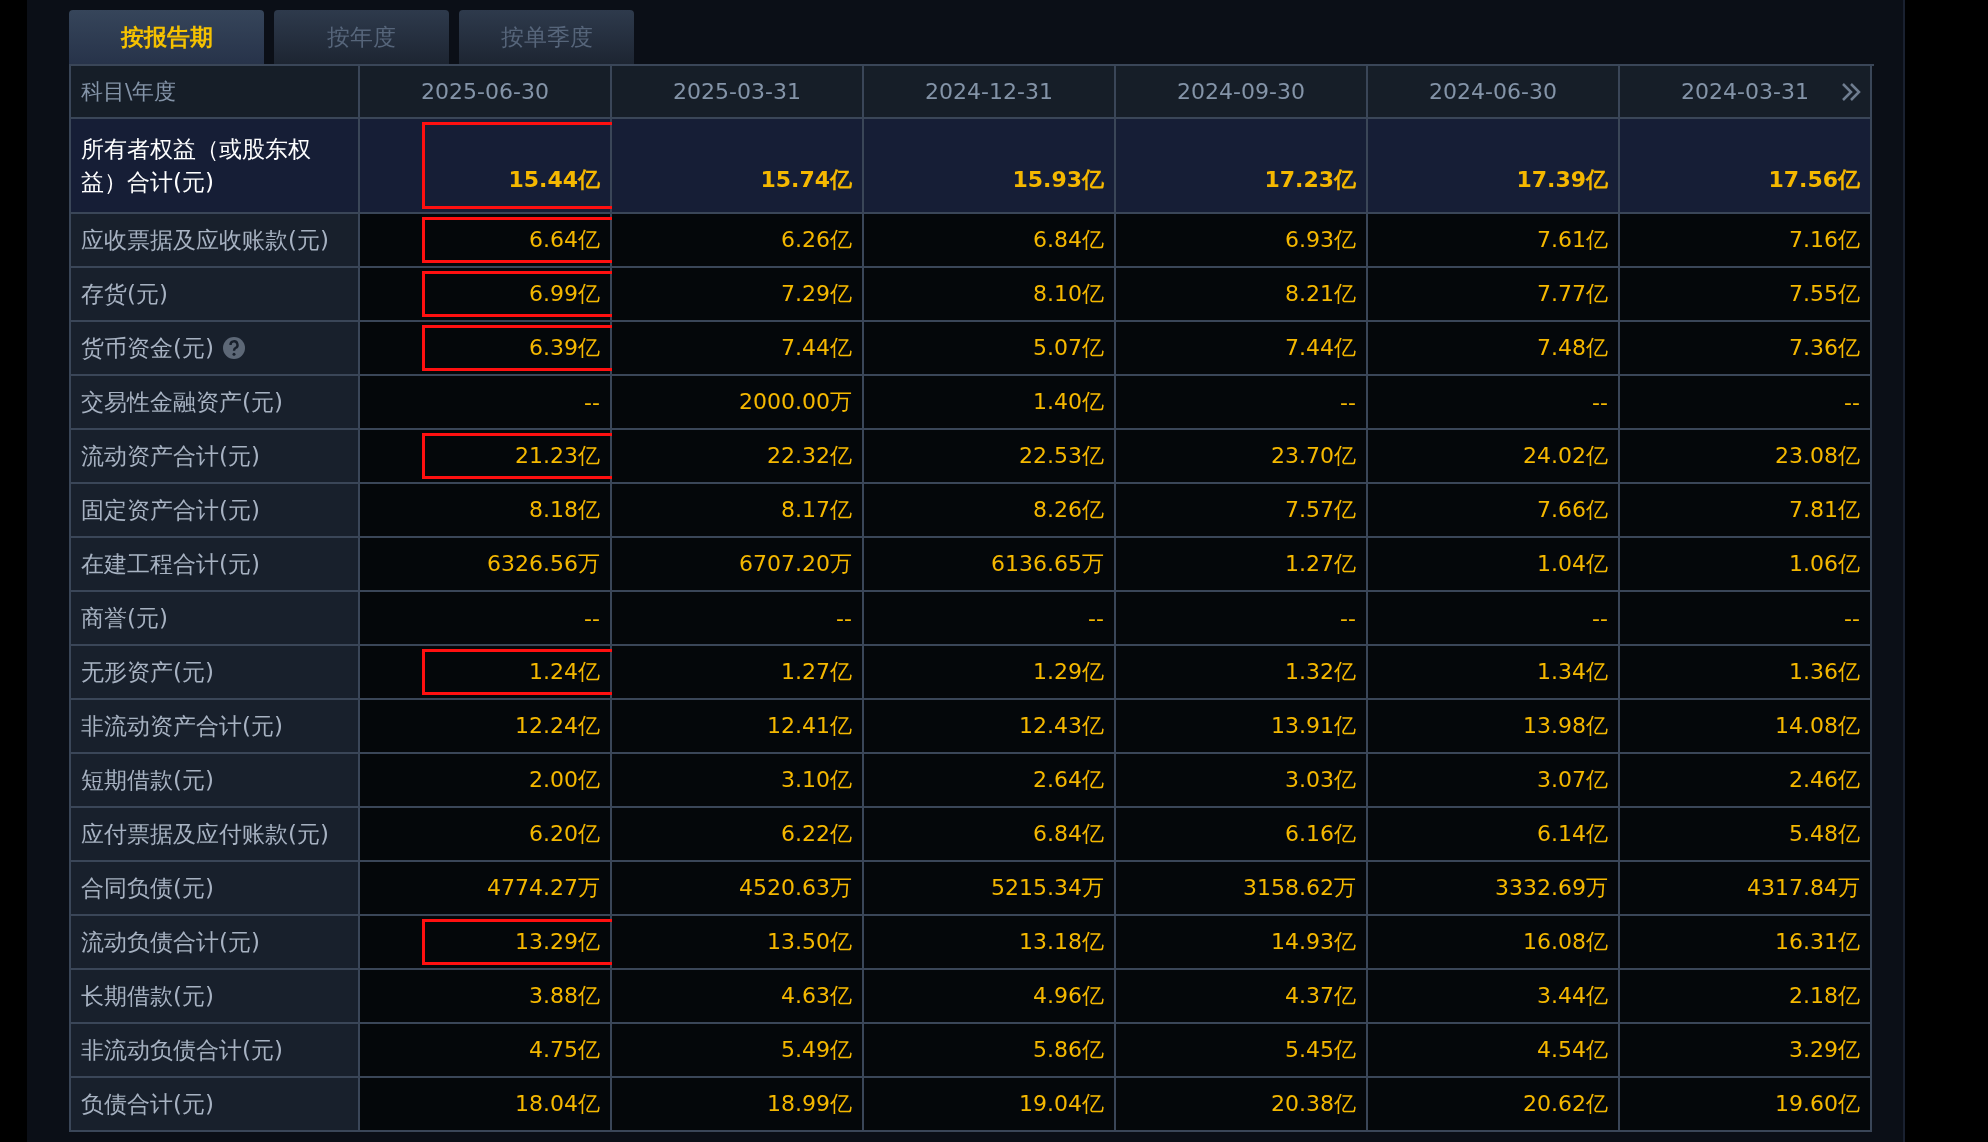 The width and height of the screenshot is (1988, 1142). What do you see at coordinates (196, 166) in the screenshot?
I see `row-label-text: 所有者权益（或股东权益）合计(元)` at bounding box center [196, 166].